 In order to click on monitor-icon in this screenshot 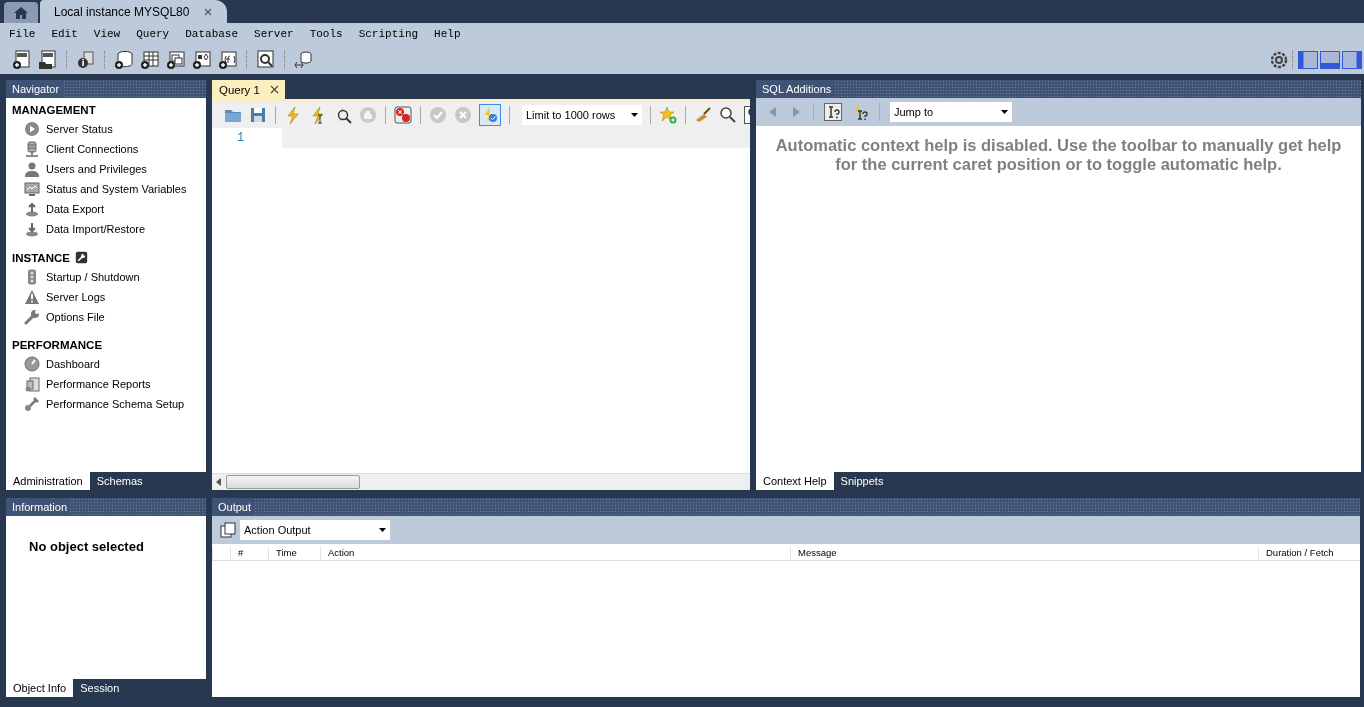, I will do `click(32, 189)`.